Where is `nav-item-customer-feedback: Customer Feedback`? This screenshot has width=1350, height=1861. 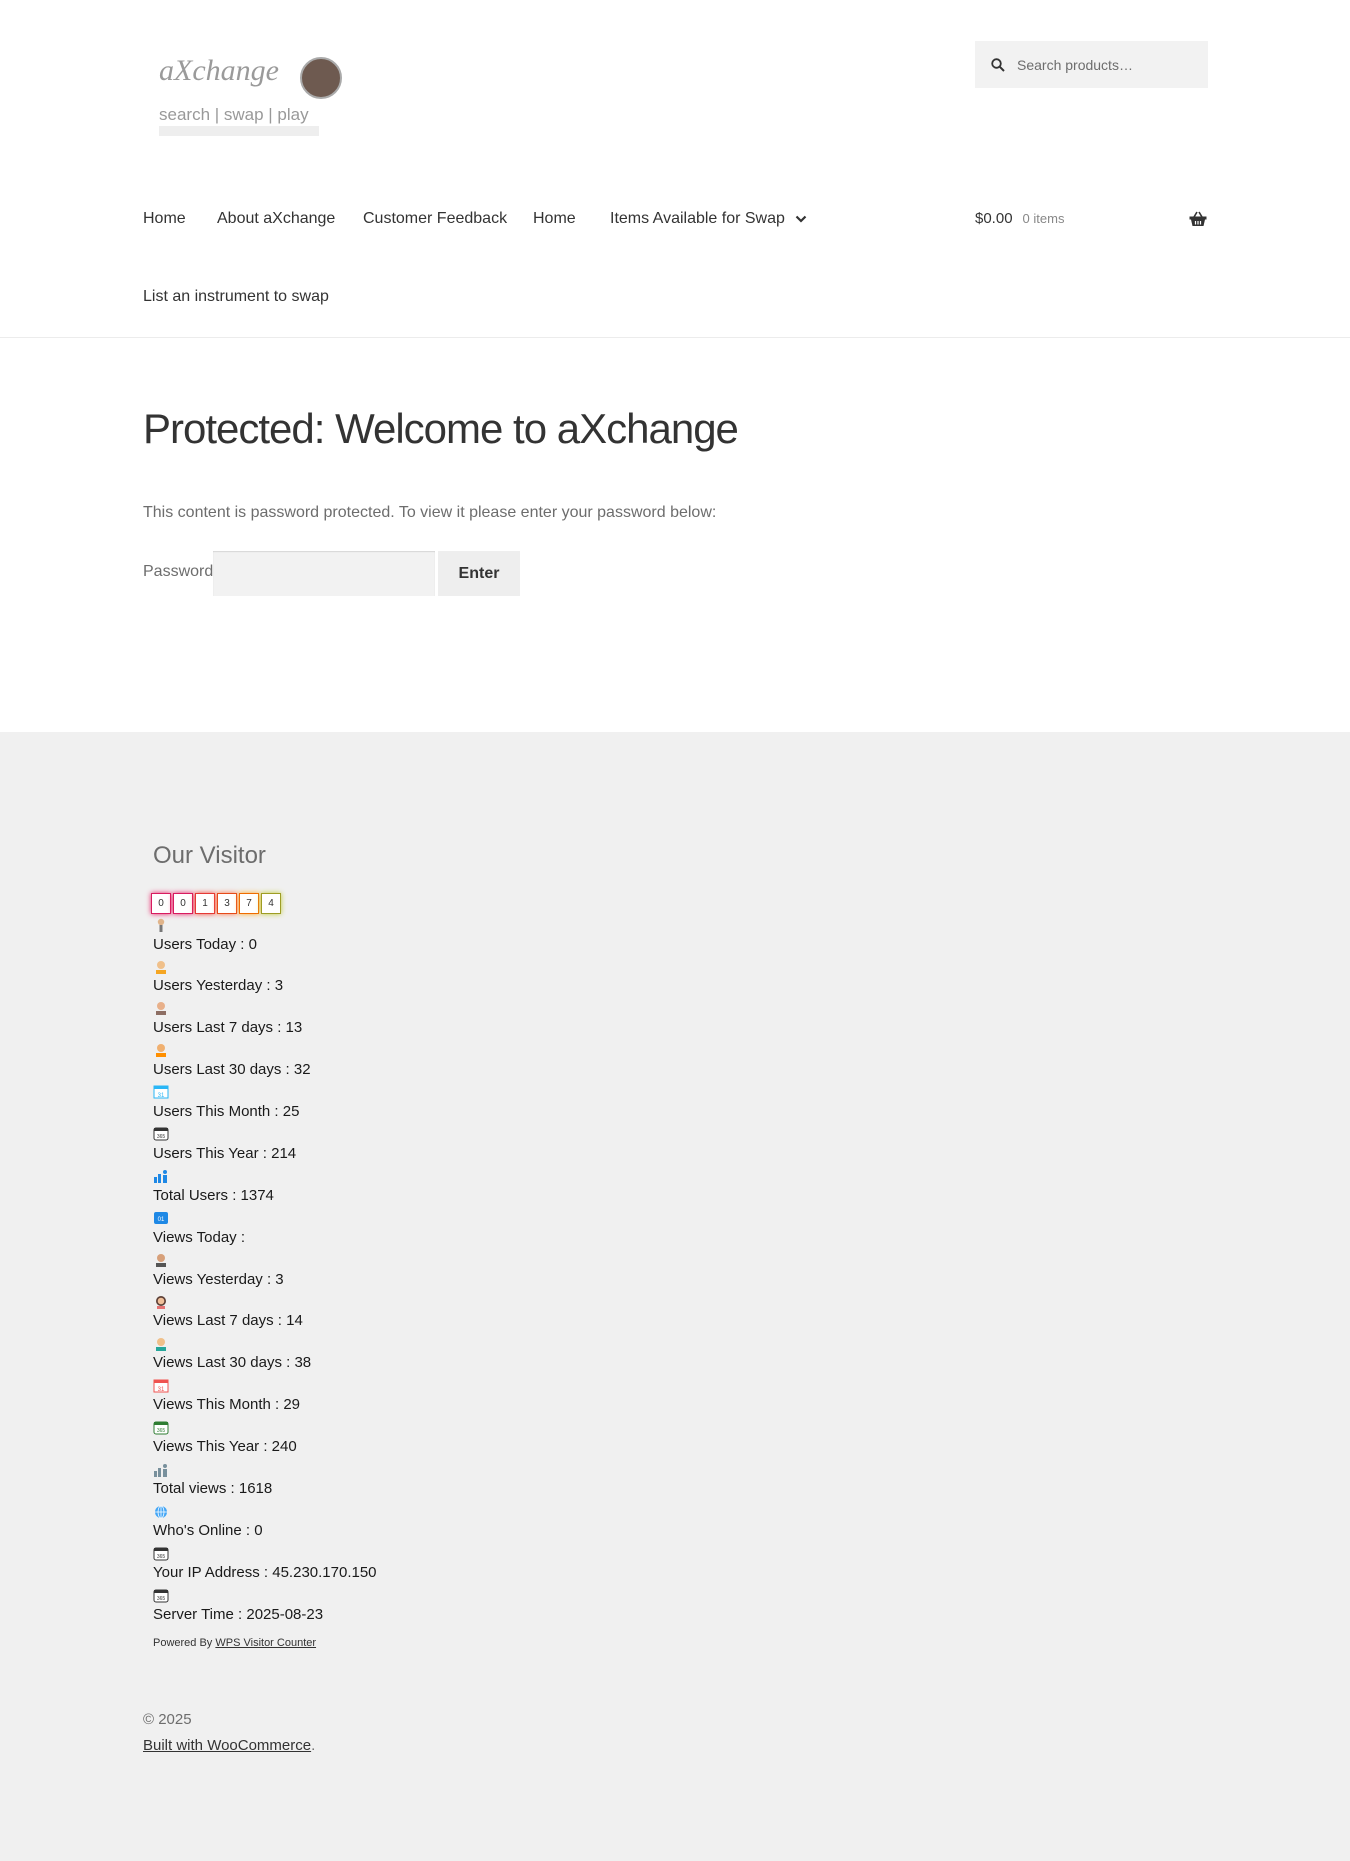 nav-item-customer-feedback: Customer Feedback is located at coordinates (435, 219).